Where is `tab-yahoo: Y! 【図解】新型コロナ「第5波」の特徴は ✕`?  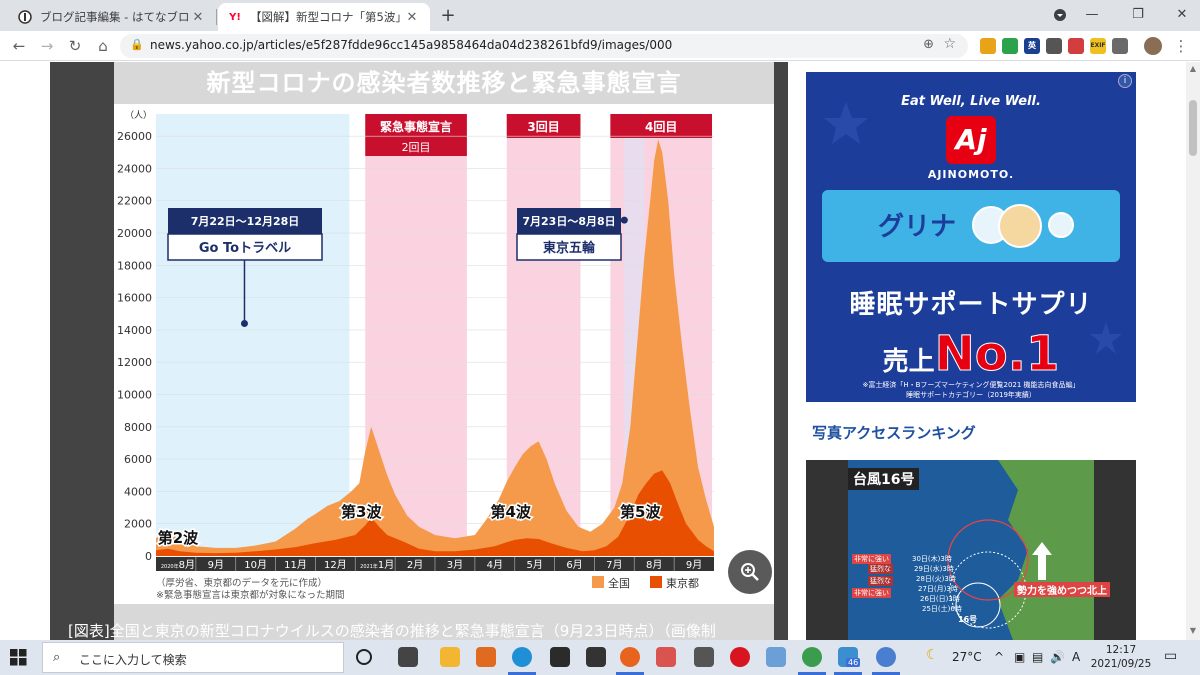
tab-yahoo: Y! 【図解】新型コロナ「第5波」の特徴は ✕ is located at coordinates (324, 17).